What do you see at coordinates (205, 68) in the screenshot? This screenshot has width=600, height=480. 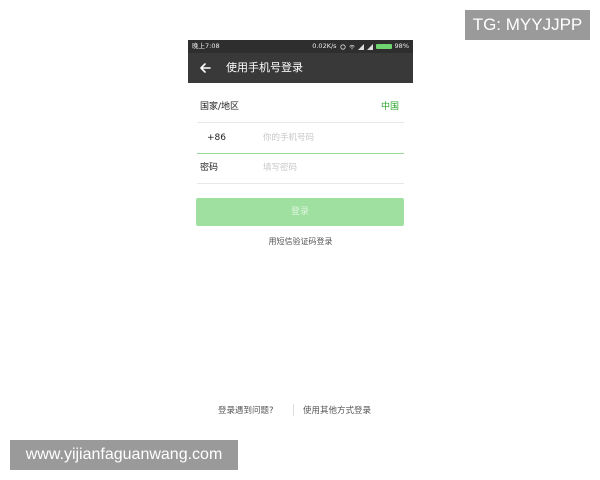 I see `back-arrow-icon` at bounding box center [205, 68].